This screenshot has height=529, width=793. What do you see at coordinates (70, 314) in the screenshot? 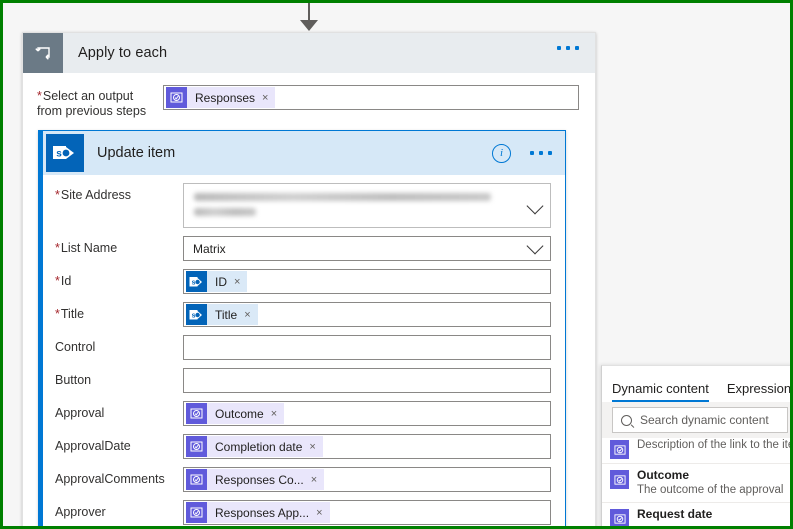
I see `field-label-title: *Title` at bounding box center [70, 314].